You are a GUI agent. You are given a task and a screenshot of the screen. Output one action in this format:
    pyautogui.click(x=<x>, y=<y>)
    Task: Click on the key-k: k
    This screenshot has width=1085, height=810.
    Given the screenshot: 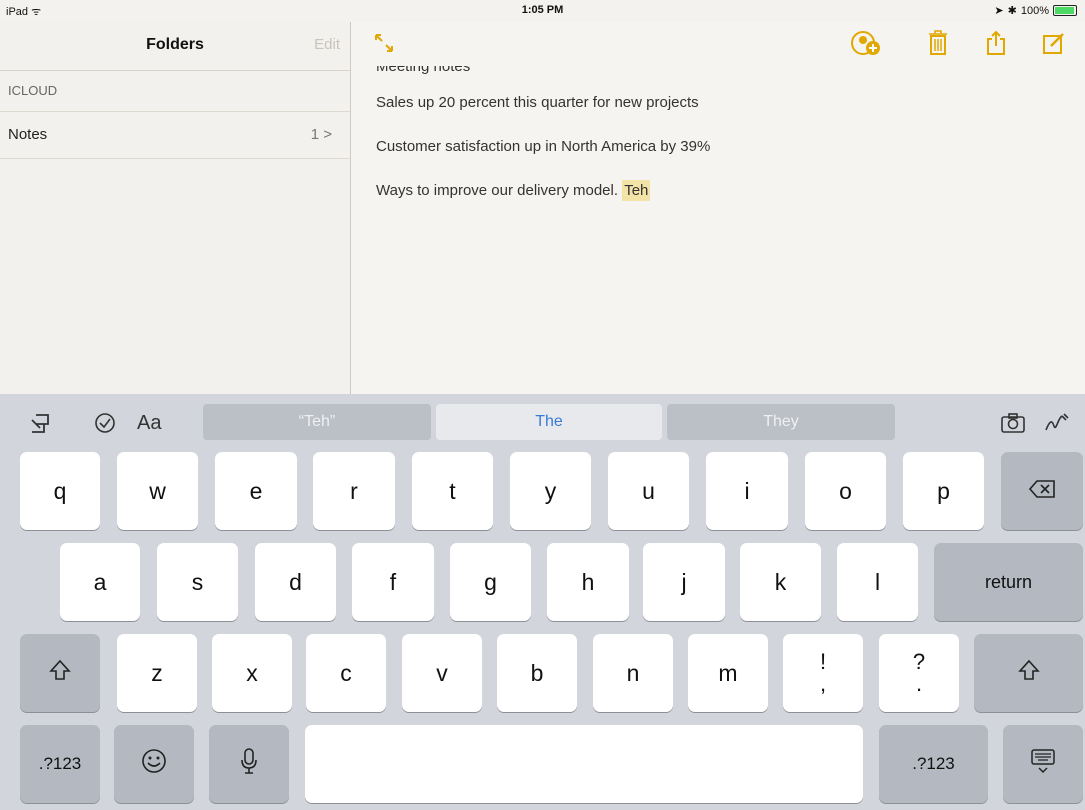 What is the action you would take?
    pyautogui.click(x=780, y=582)
    